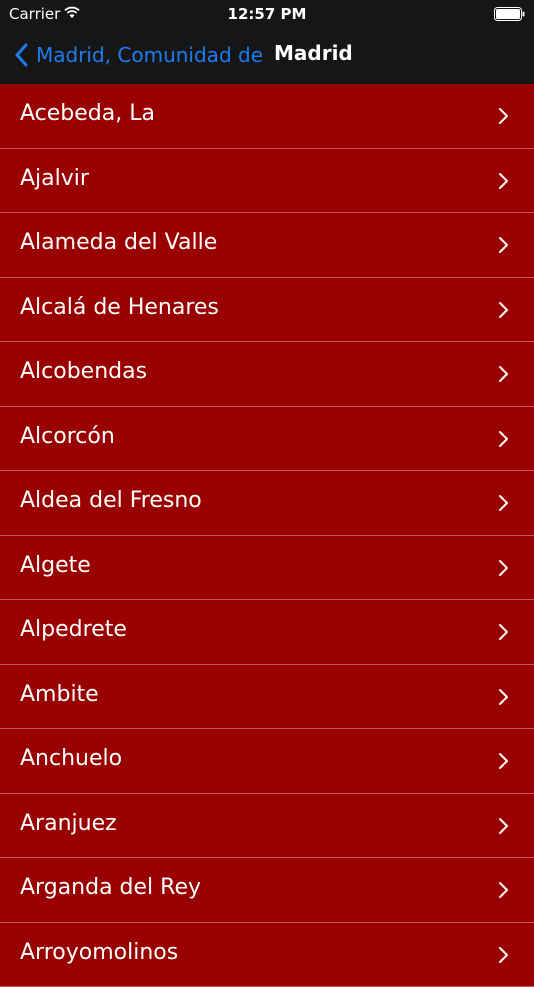  I want to click on list-item-label: Ambite, so click(59, 694).